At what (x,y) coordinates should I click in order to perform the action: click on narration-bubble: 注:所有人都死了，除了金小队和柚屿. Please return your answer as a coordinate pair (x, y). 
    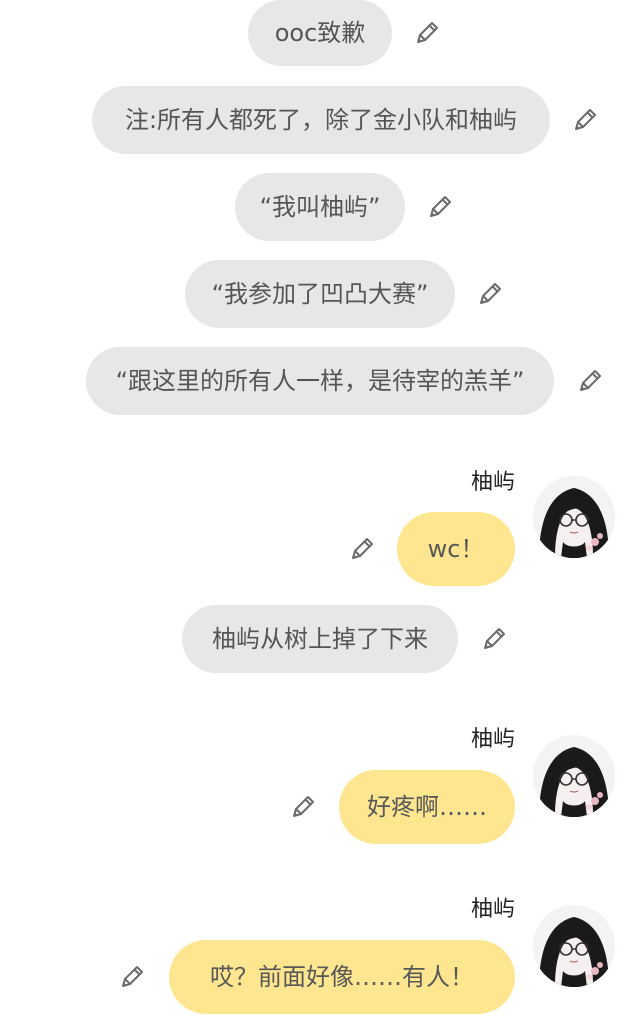
    Looking at the image, I should click on (321, 120).